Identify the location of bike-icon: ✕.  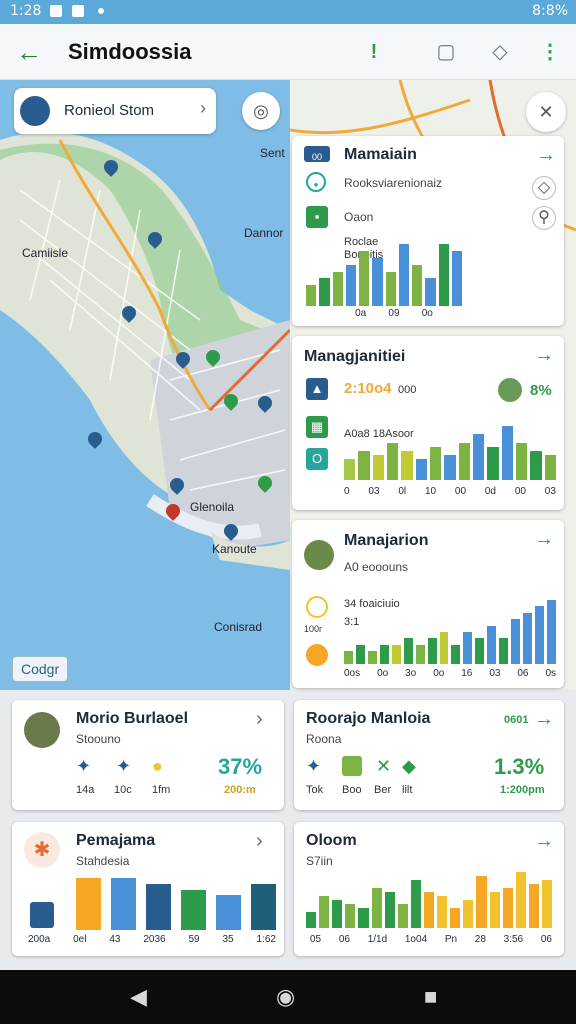
(384, 766).